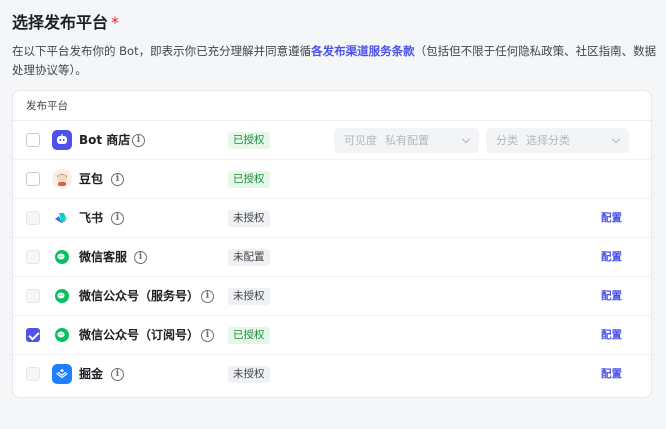 The height and width of the screenshot is (429, 666). What do you see at coordinates (332, 218) in the screenshot?
I see `platform-row-feishu: 飞书 i 未授权 配置` at bounding box center [332, 218].